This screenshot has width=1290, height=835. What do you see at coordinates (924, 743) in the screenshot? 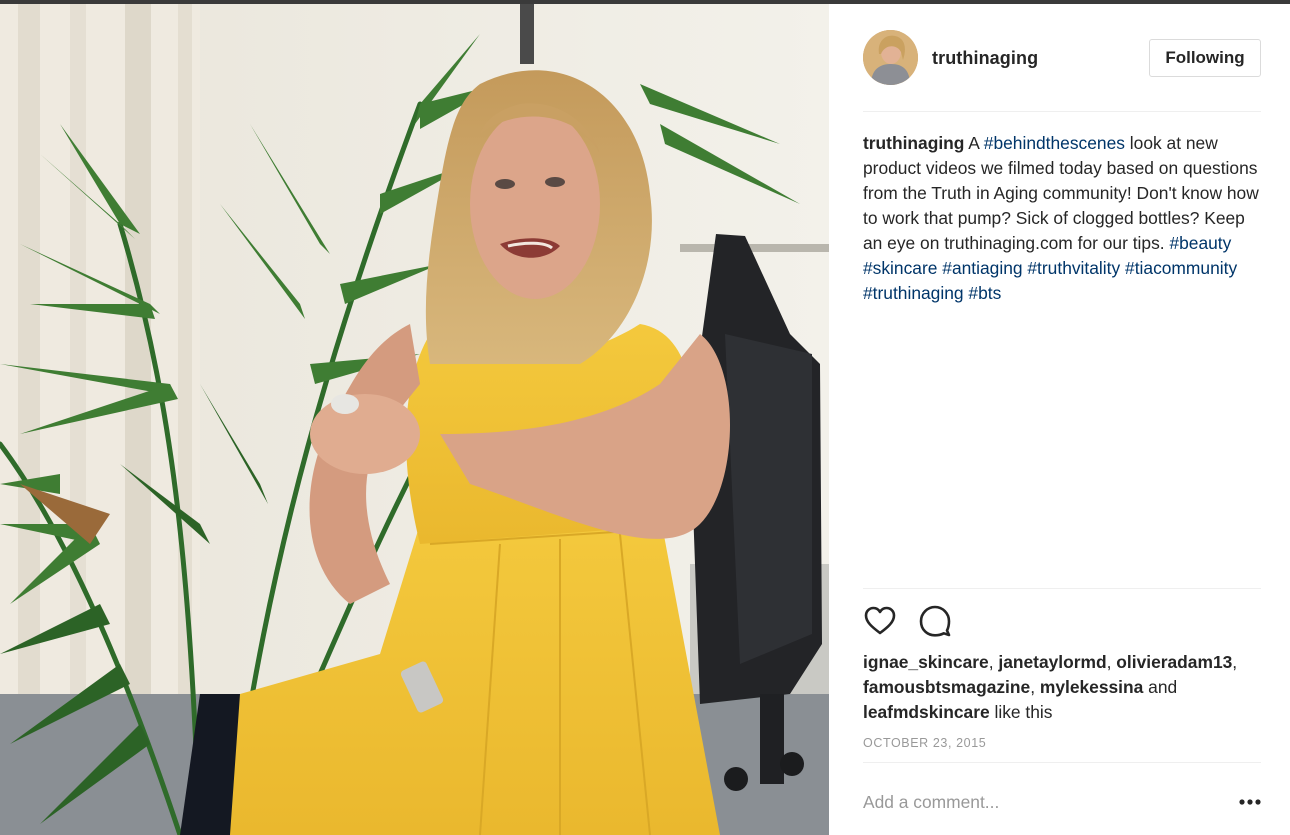
I see `post-date: OCTOBER 23, 2015` at bounding box center [924, 743].